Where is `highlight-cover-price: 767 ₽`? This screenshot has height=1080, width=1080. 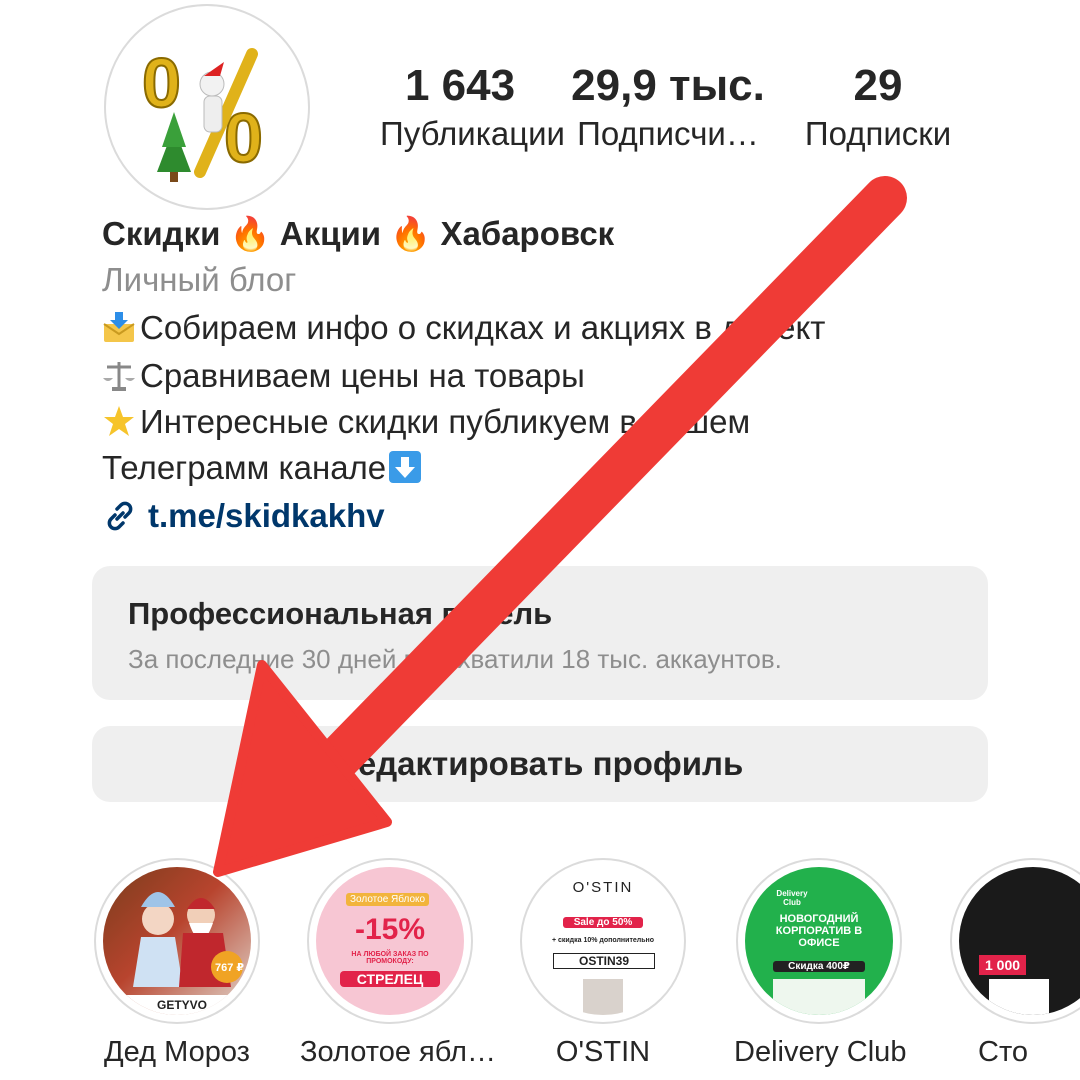
highlight-cover-price: 767 ₽ is located at coordinates (230, 968).